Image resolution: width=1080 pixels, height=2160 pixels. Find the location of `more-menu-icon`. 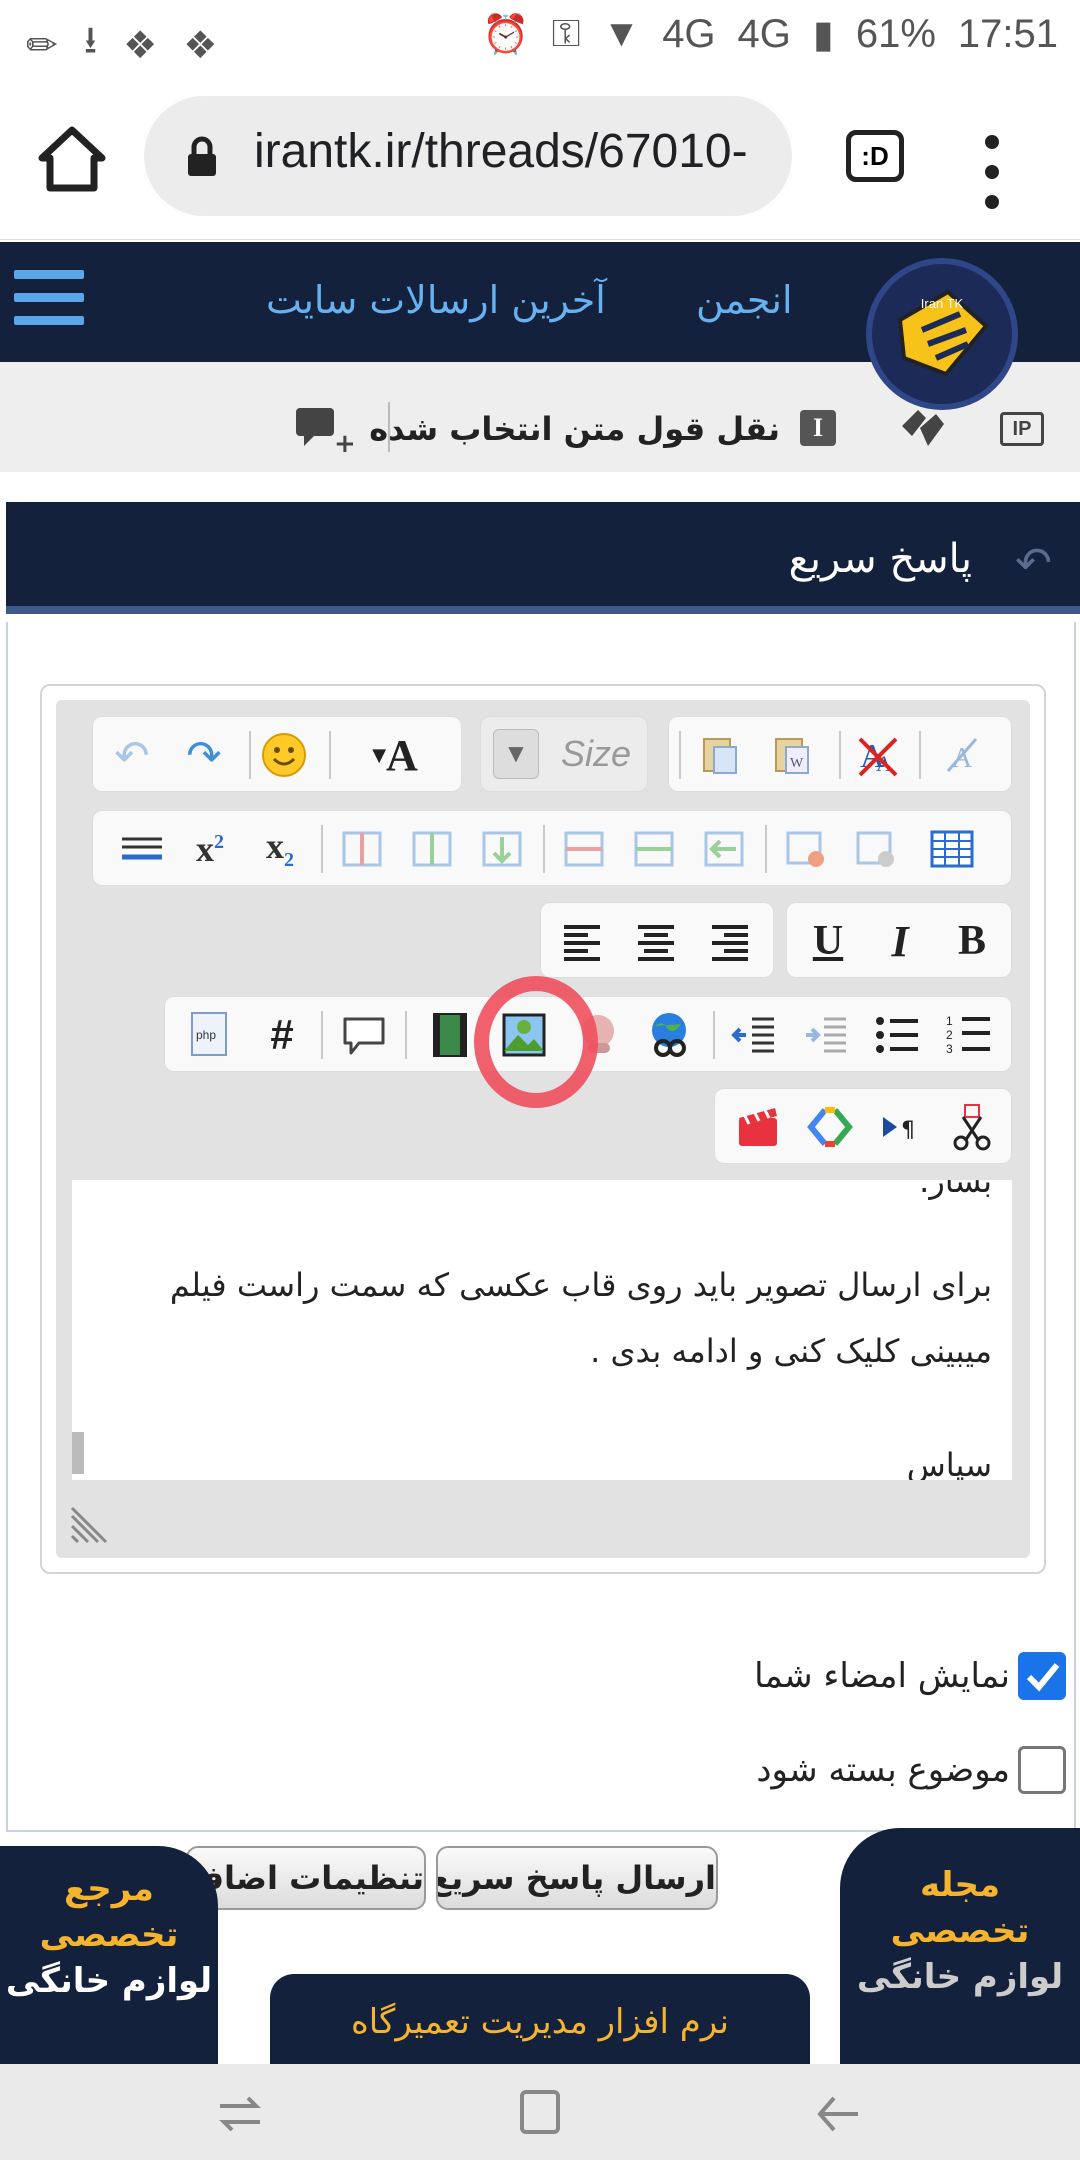

more-menu-icon is located at coordinates (992, 172).